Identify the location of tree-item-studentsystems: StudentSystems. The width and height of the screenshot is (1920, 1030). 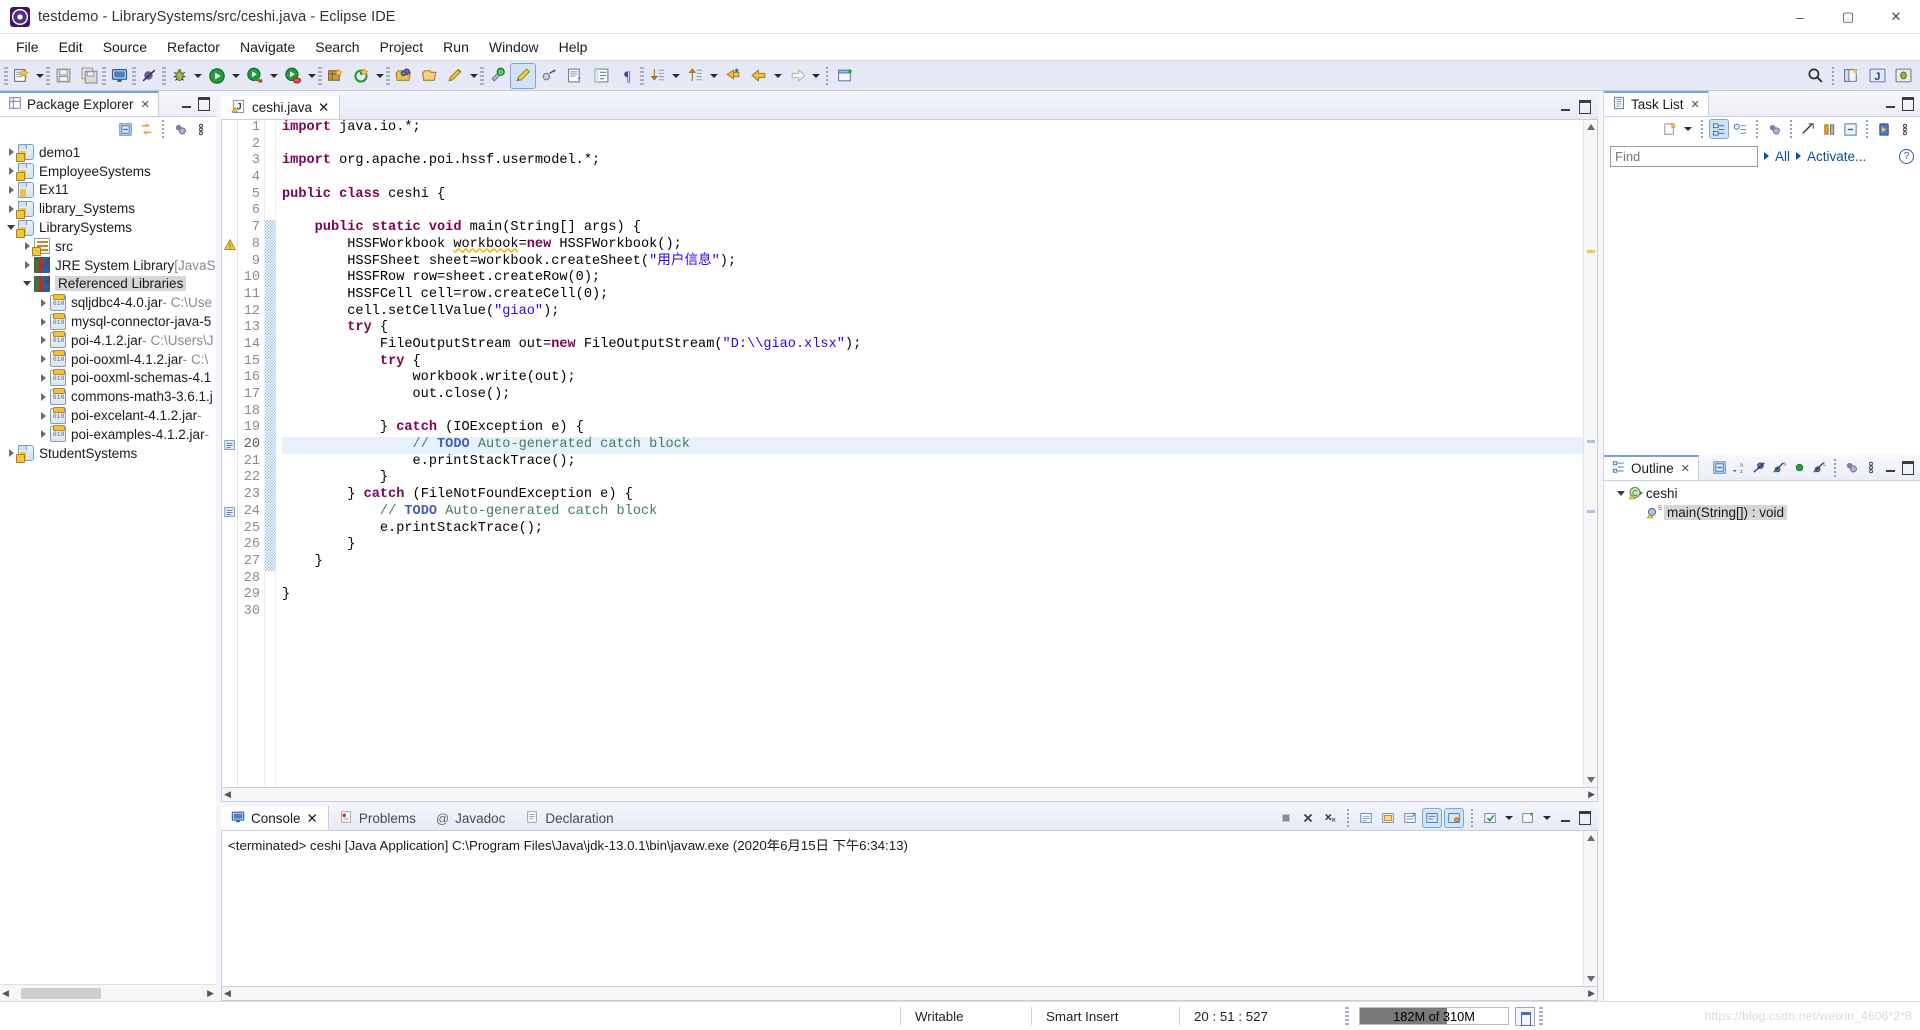
(108, 454).